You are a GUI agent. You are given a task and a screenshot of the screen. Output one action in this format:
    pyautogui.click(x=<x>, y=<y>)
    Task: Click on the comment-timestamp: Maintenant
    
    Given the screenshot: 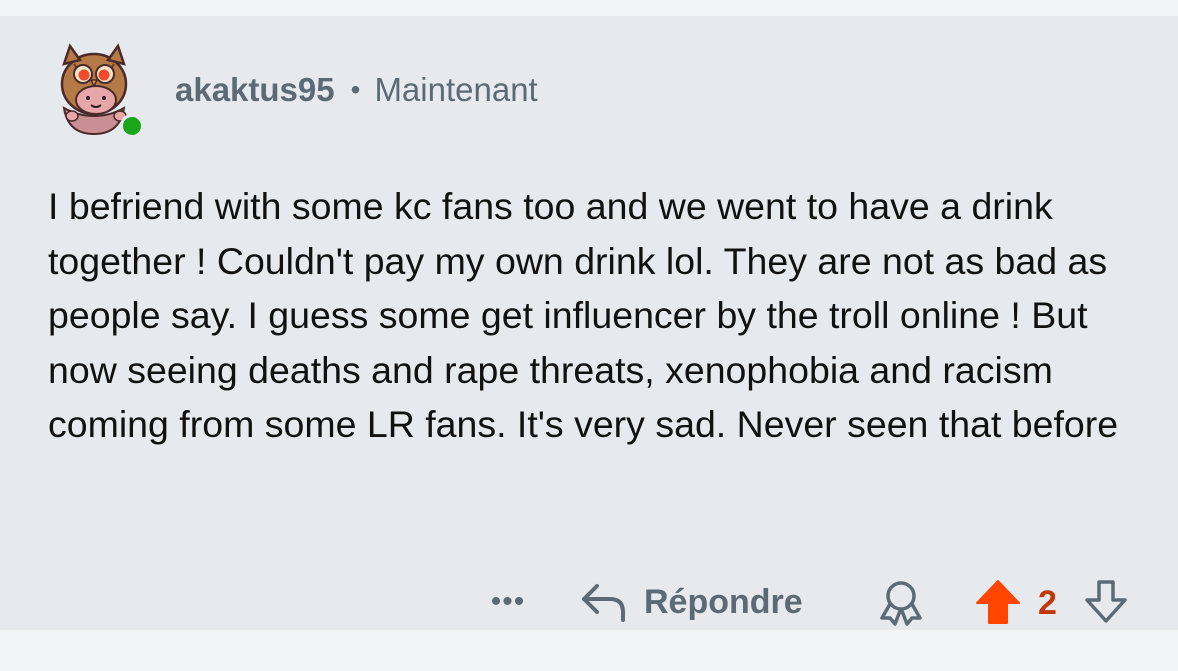 What is the action you would take?
    pyautogui.click(x=456, y=89)
    